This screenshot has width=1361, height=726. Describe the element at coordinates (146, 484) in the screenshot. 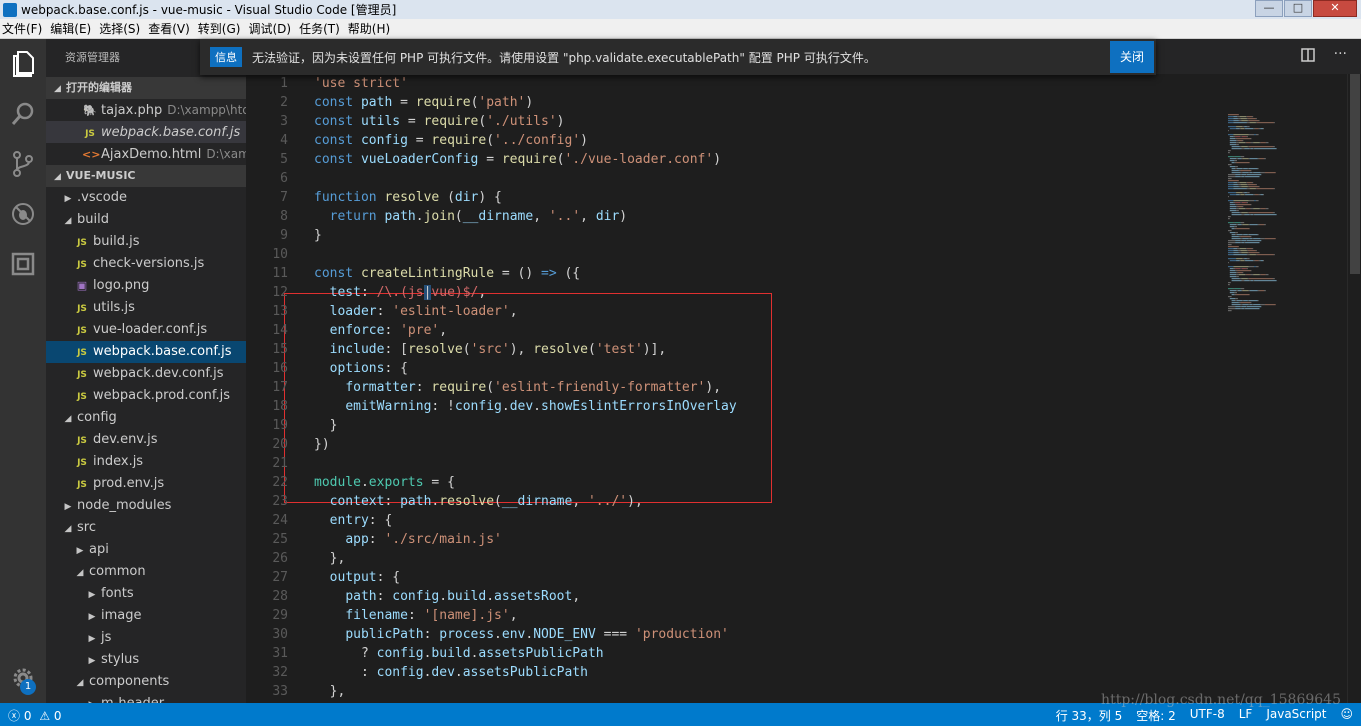

I see `file-item: JS prod.env.js` at that location.